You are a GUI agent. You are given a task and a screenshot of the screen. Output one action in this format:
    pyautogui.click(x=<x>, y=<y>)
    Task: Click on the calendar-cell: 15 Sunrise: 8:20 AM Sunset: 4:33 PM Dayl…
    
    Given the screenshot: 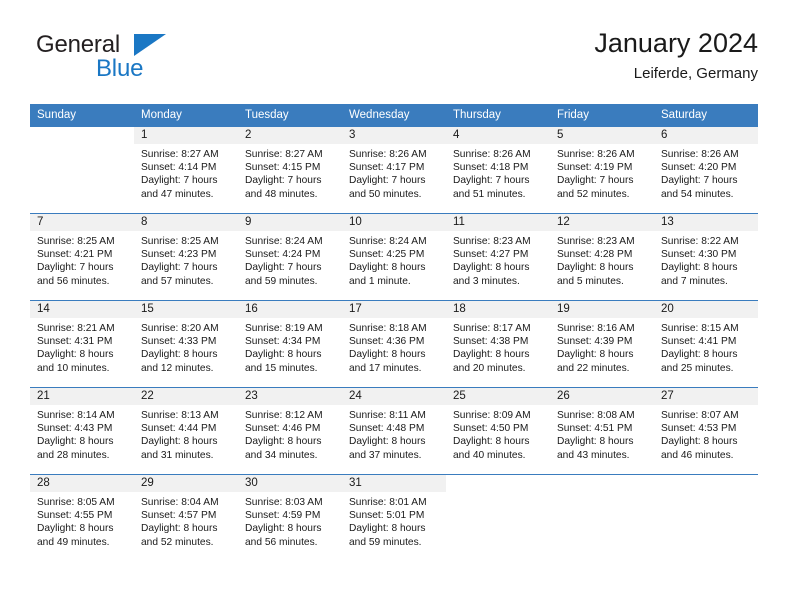 What is the action you would take?
    pyautogui.click(x=186, y=344)
    